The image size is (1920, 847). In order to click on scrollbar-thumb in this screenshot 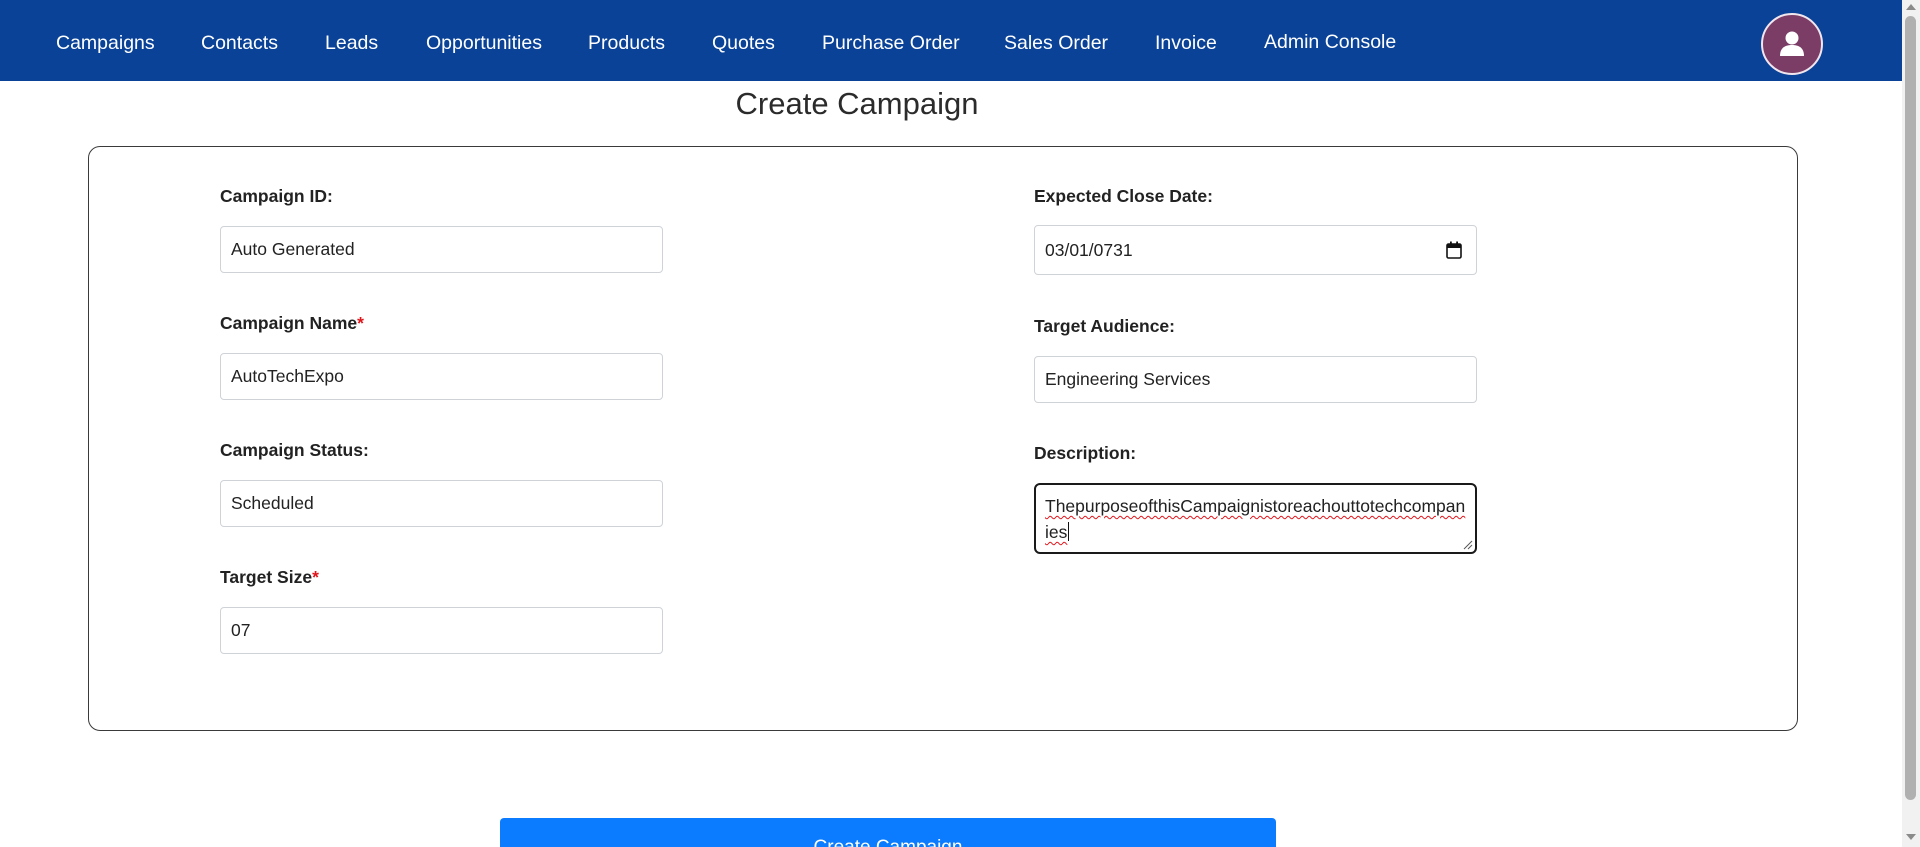, I will do `click(1910, 408)`.